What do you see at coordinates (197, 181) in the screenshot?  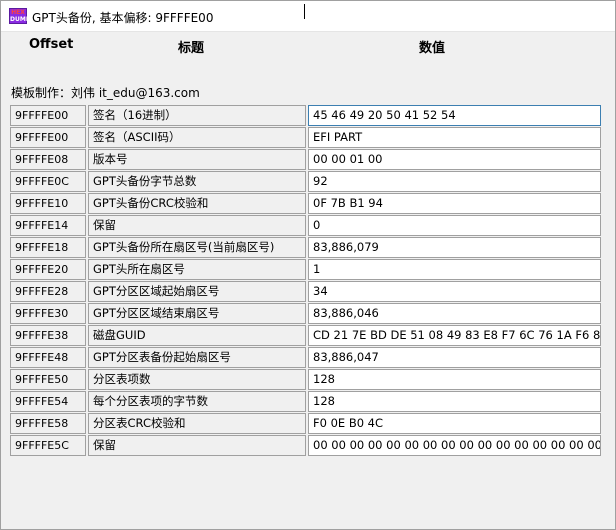 I see `field-name-cell: GPT头备份字节总数` at bounding box center [197, 181].